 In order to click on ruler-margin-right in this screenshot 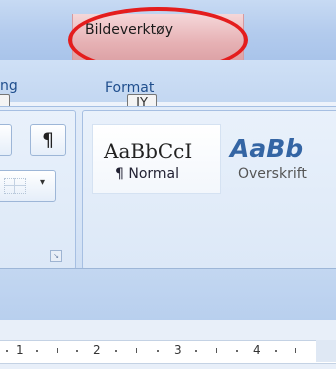, I will do `click(326, 351)`.